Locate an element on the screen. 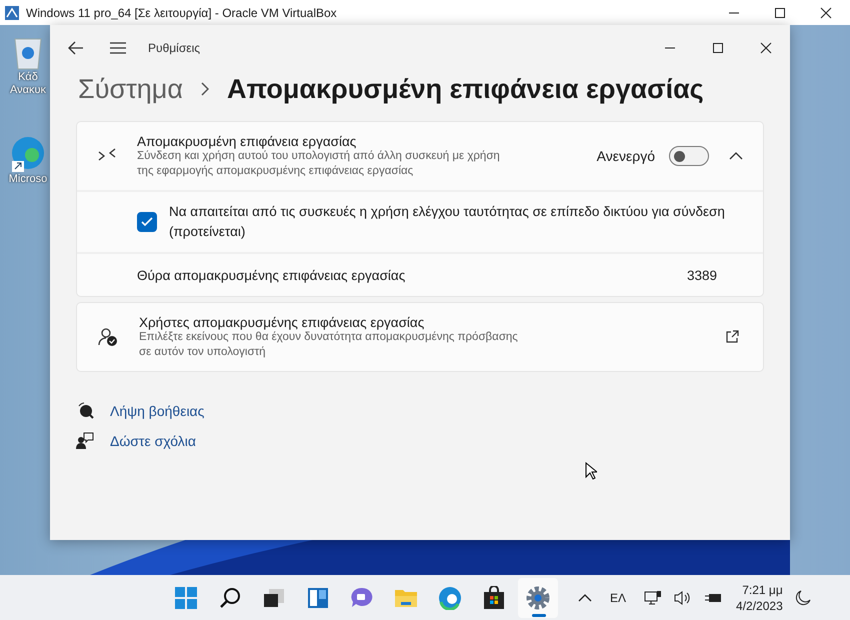 The height and width of the screenshot is (620, 850). date-text: 4/2/2023 is located at coordinates (759, 606).